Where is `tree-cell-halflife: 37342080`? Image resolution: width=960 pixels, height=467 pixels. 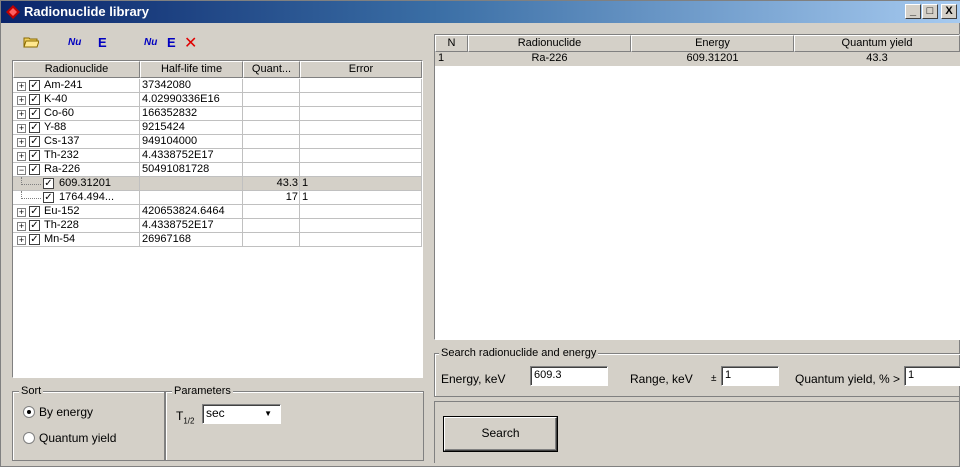 tree-cell-halflife: 37342080 is located at coordinates (191, 86).